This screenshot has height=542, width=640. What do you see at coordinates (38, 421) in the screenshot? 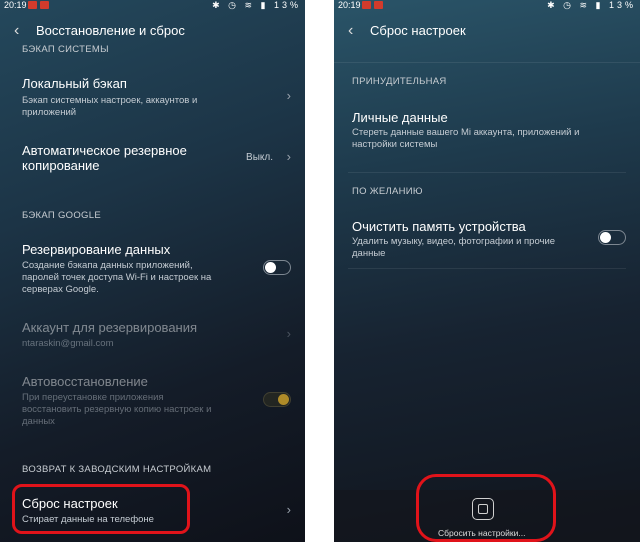
I see `auto-restore-subtitle-3: данных` at bounding box center [38, 421].